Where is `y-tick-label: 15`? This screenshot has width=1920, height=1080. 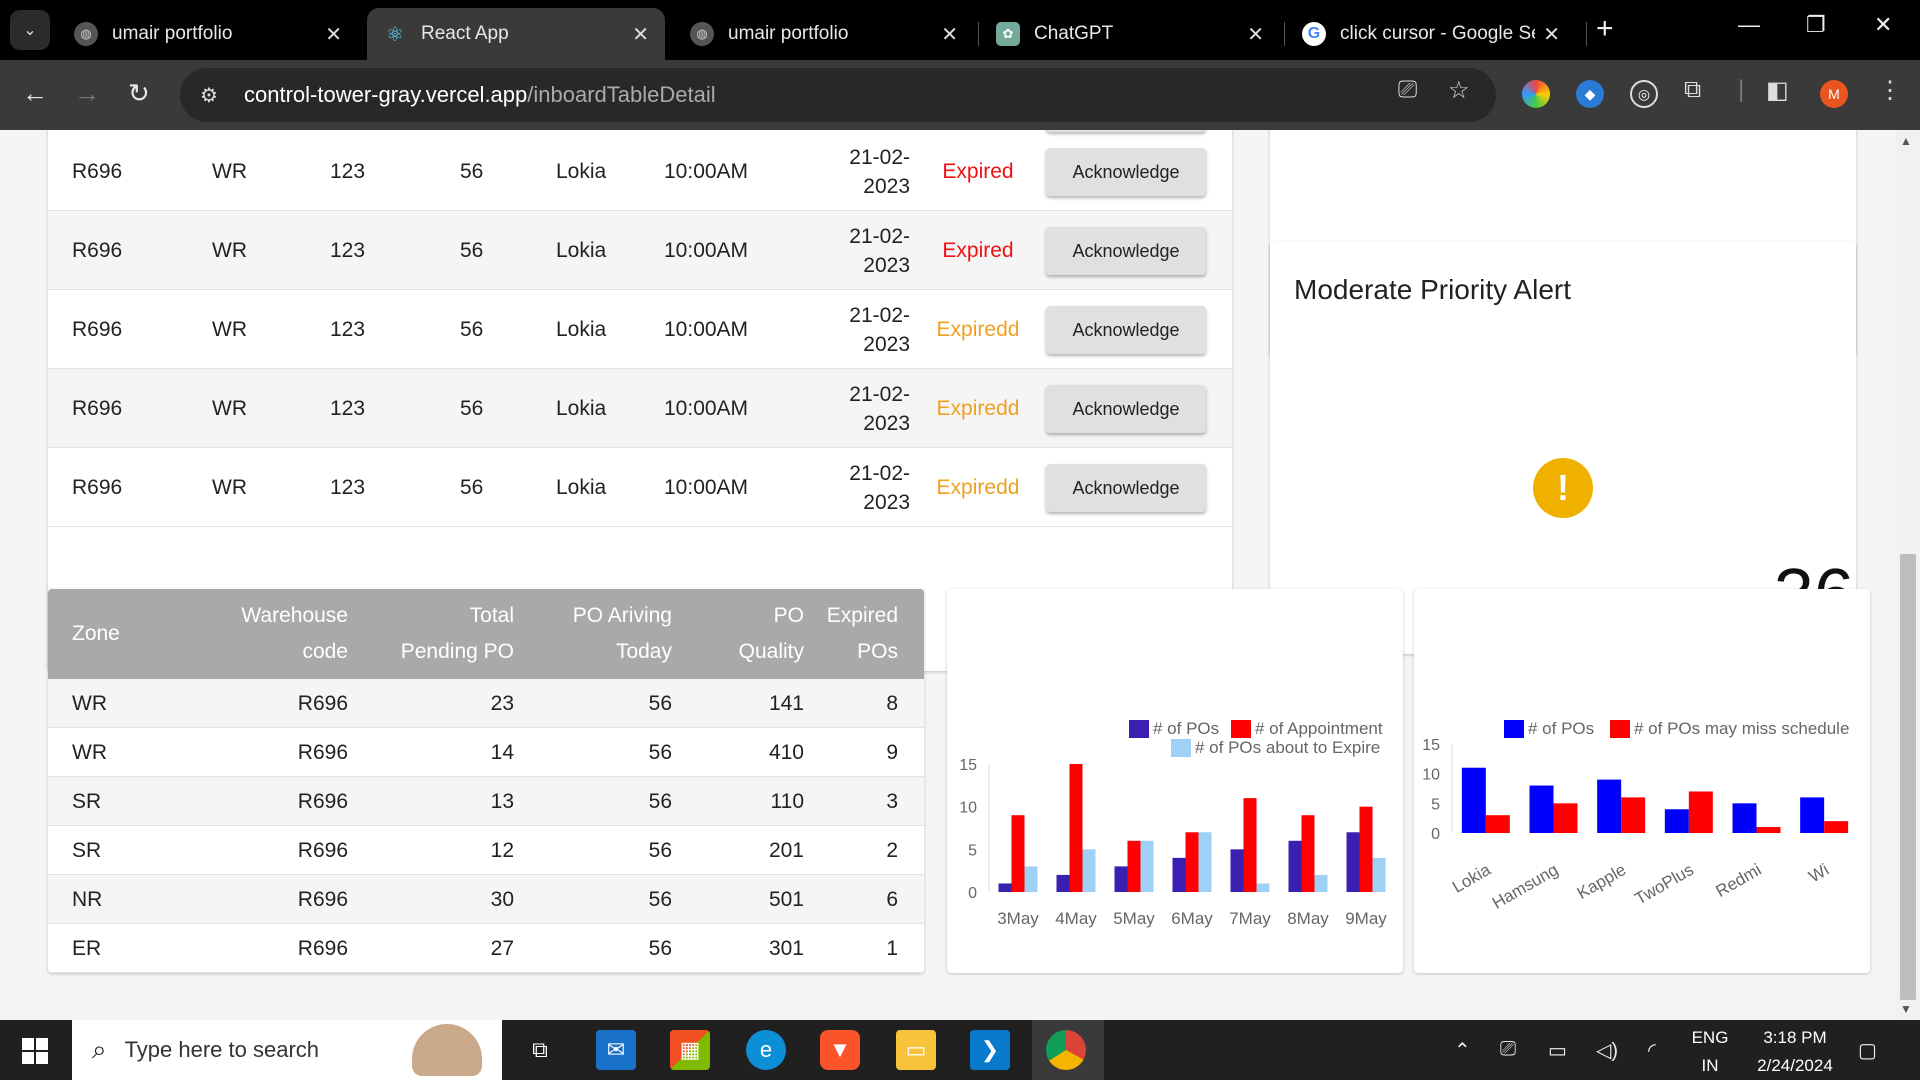 y-tick-label: 15 is located at coordinates (1431, 745).